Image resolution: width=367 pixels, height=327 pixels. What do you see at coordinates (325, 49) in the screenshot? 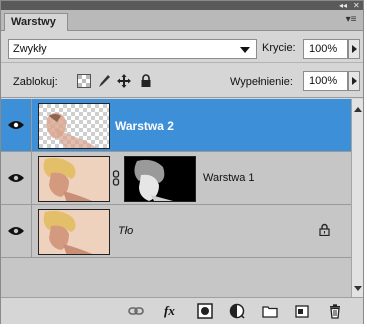
I see `opacity-input: 100%` at bounding box center [325, 49].